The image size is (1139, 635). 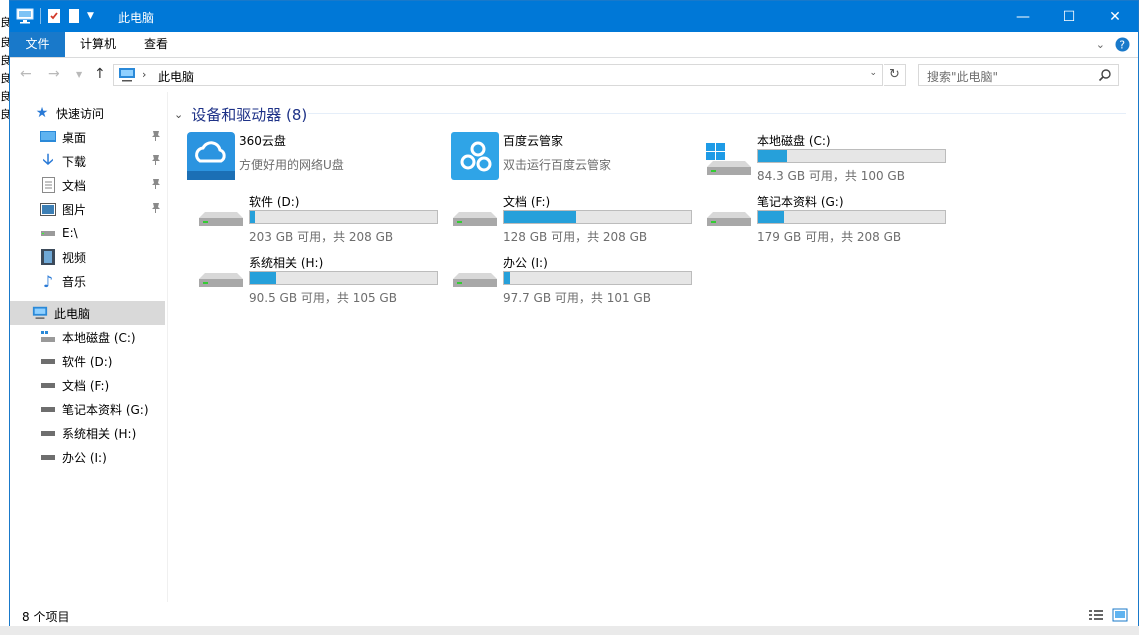 I want to click on cloud-icon, so click(x=211, y=156).